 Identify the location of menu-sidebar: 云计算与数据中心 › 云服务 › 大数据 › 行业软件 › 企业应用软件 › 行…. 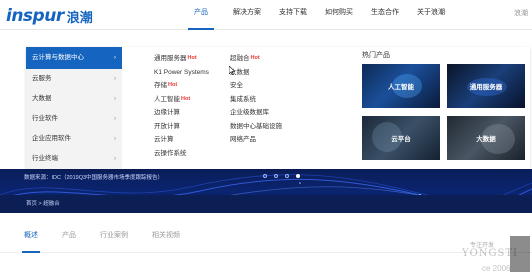
(74, 108).